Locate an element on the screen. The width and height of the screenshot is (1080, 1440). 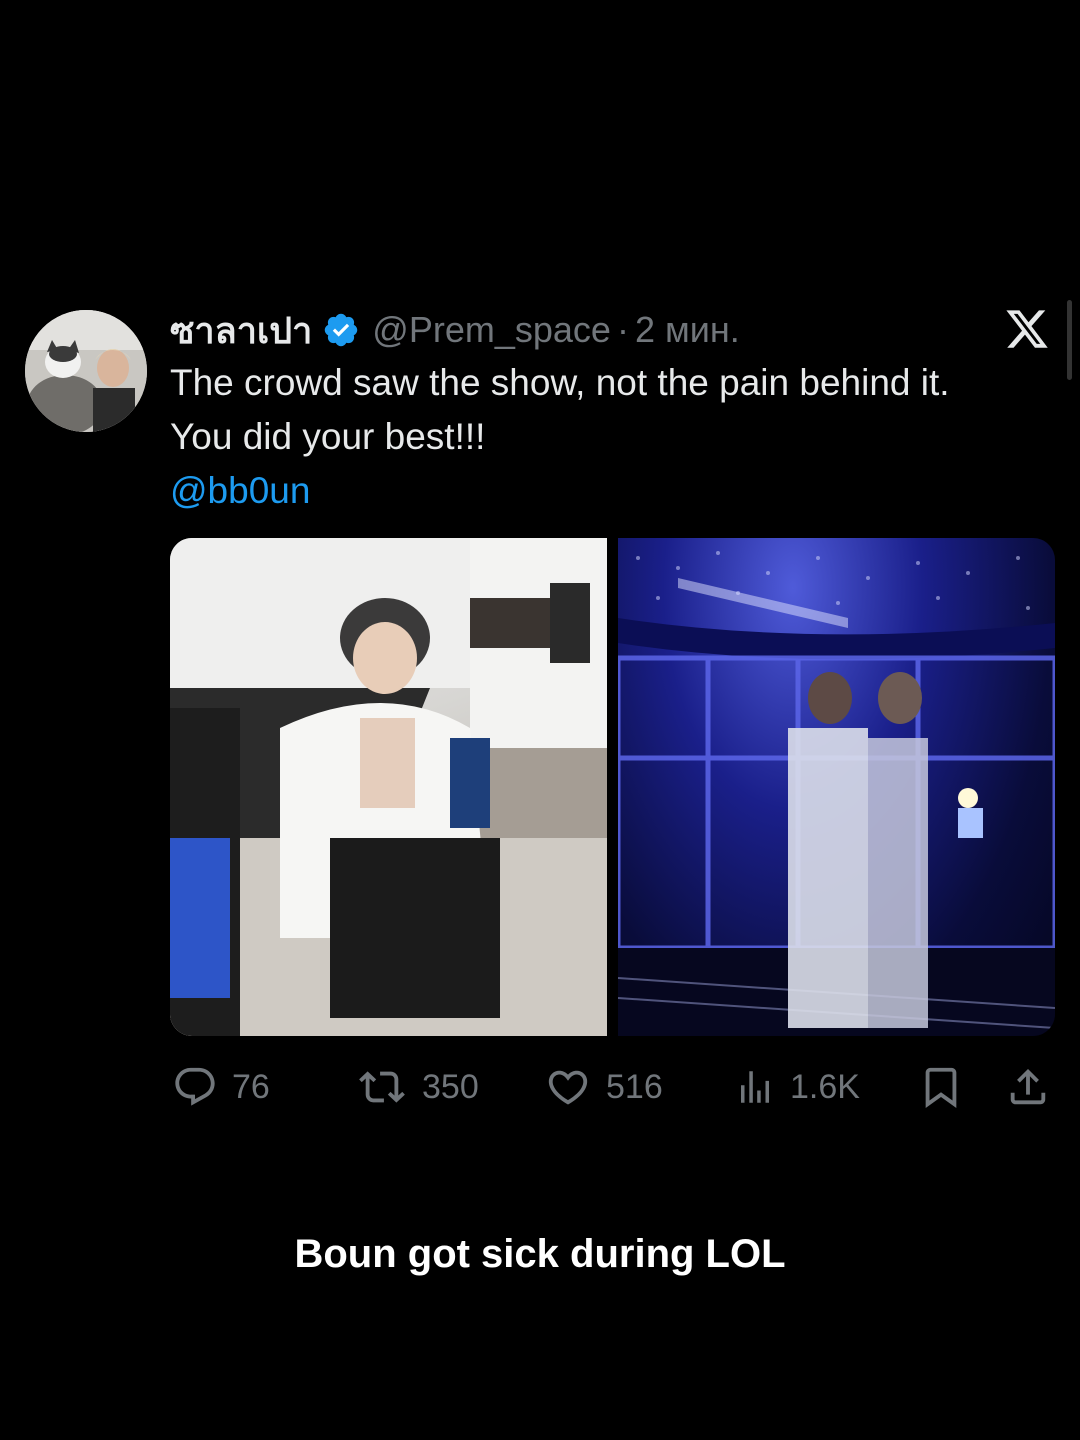
repost-icon is located at coordinates (382, 1087).